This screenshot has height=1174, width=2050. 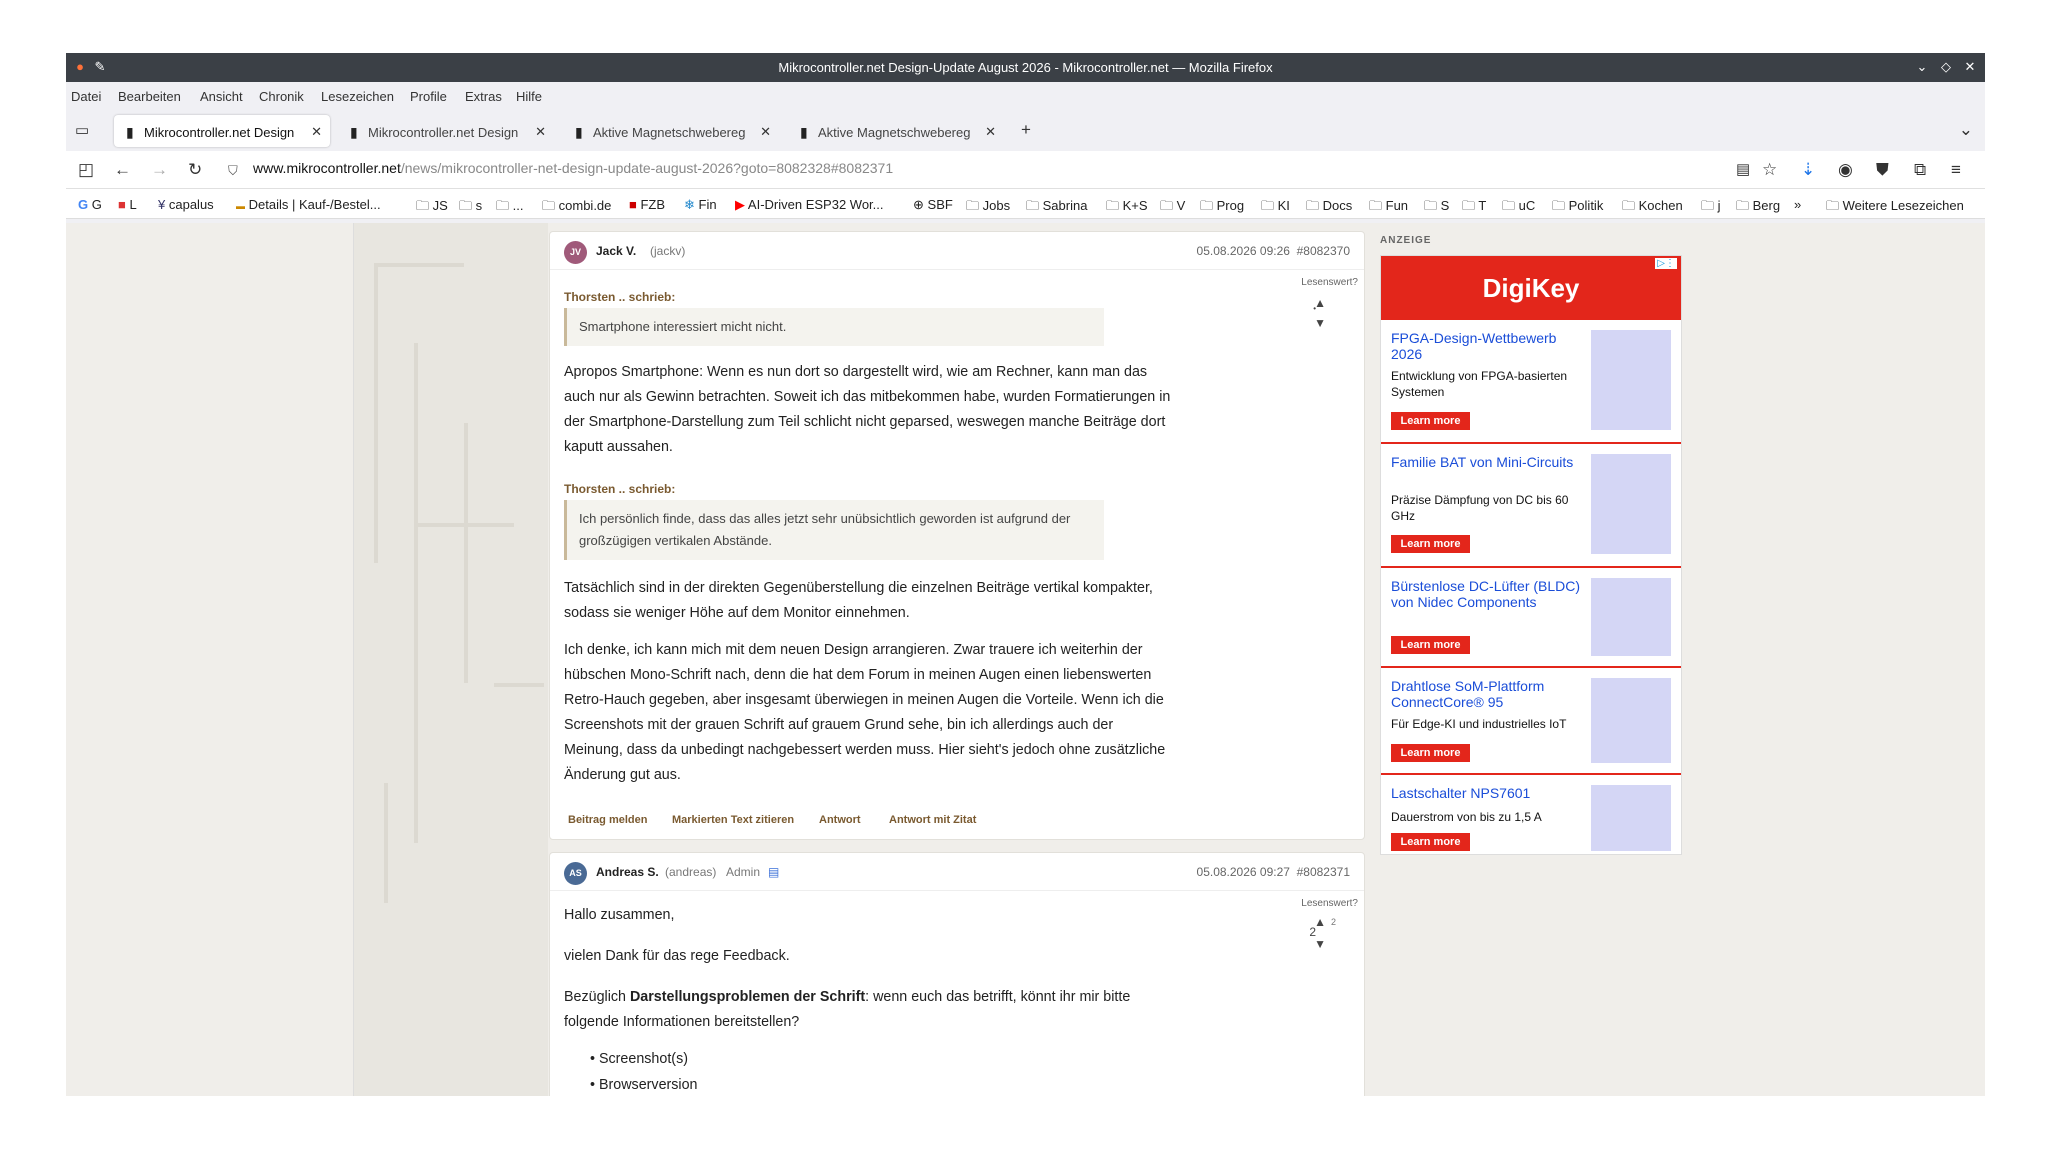 What do you see at coordinates (127, 204) in the screenshot?
I see `bookmark-l: ■ L` at bounding box center [127, 204].